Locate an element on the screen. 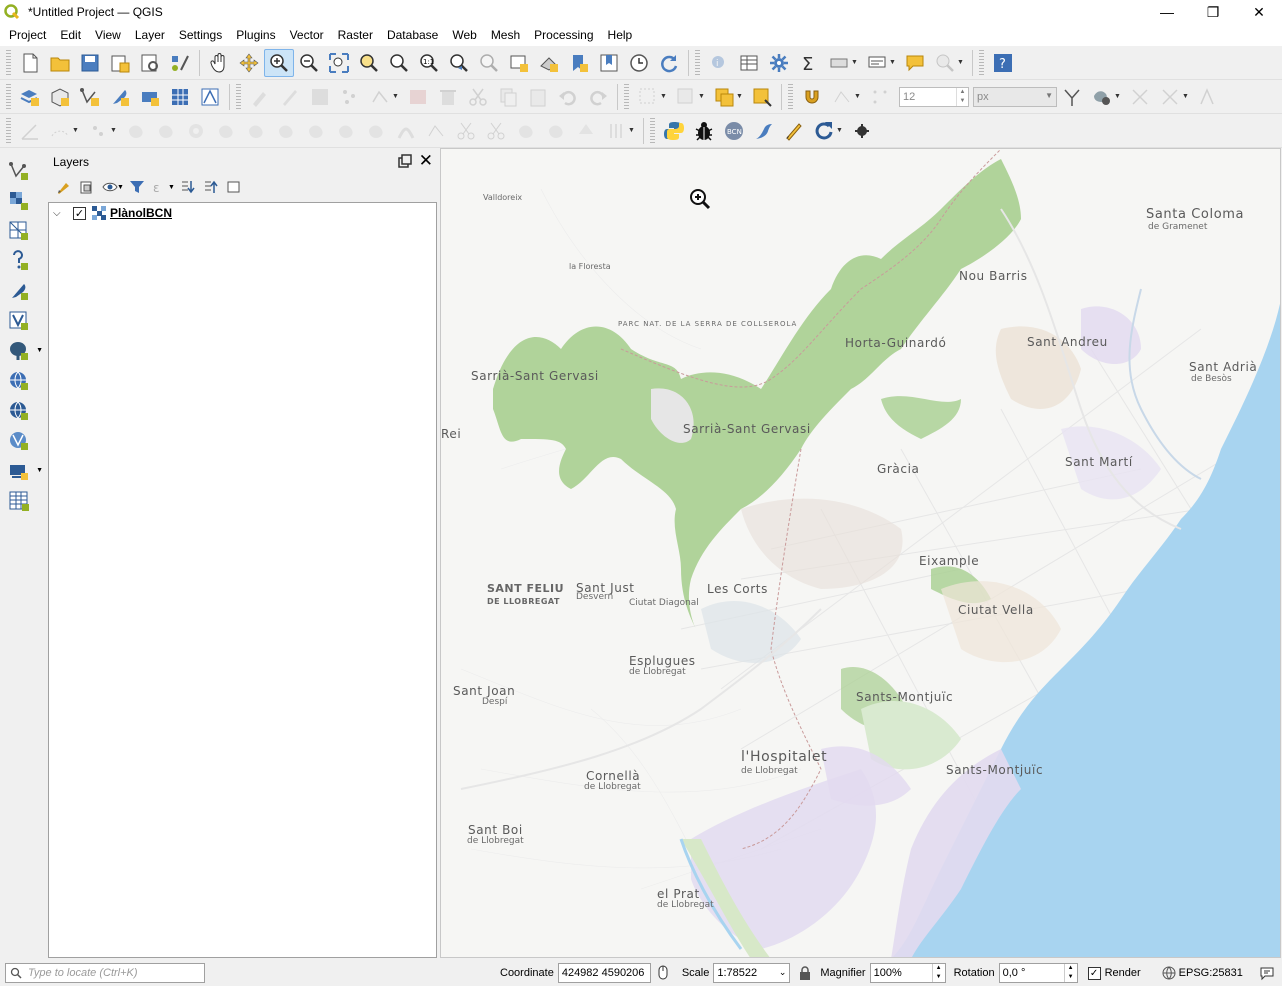 Image resolution: width=1282 pixels, height=986 pixels. delete-ring-button is located at coordinates (286, 131).